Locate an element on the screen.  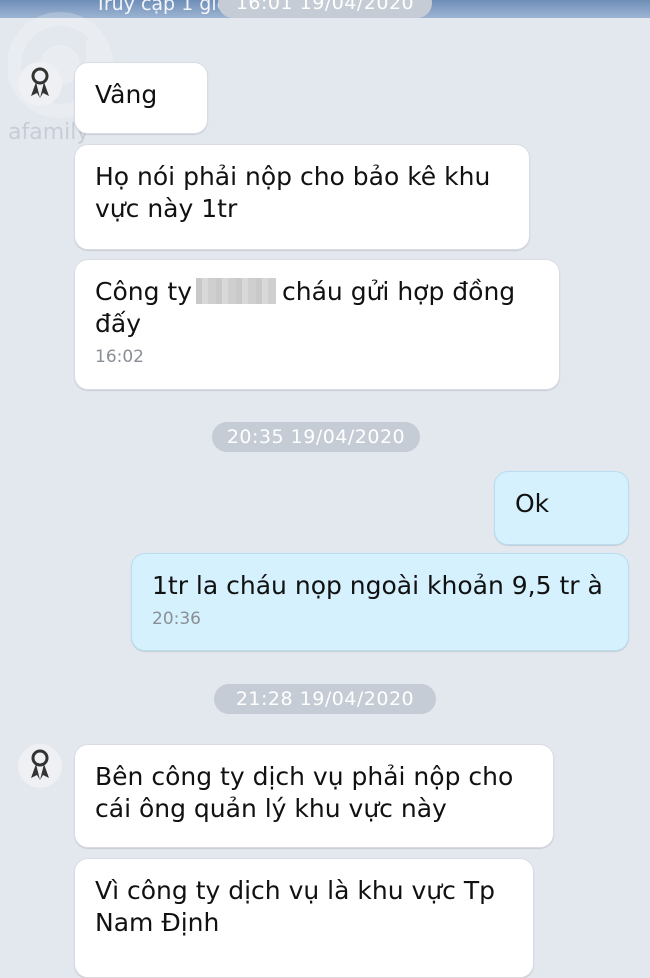
message-text: đấy is located at coordinates (118, 323).